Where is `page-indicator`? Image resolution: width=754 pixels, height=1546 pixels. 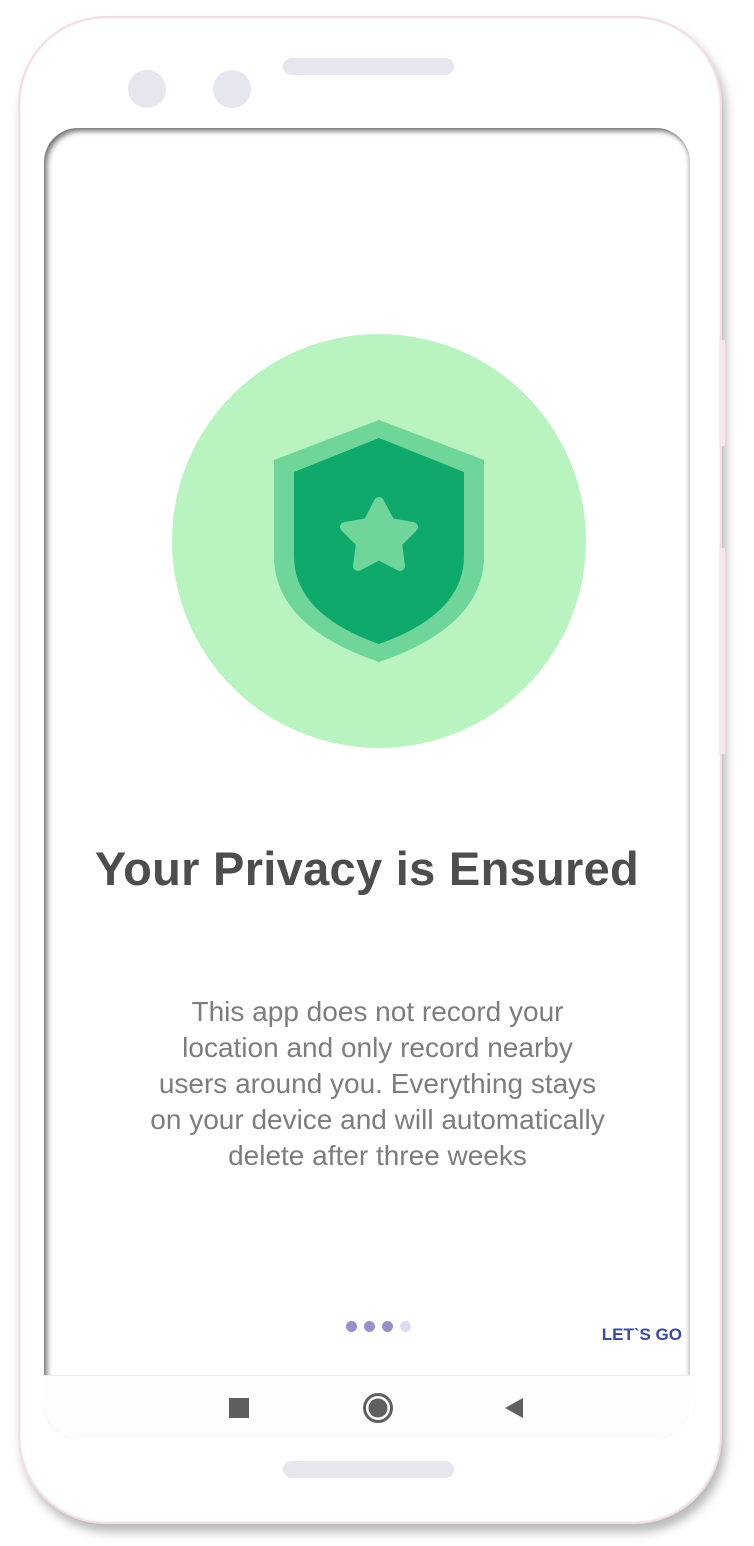
page-indicator is located at coordinates (378, 1326).